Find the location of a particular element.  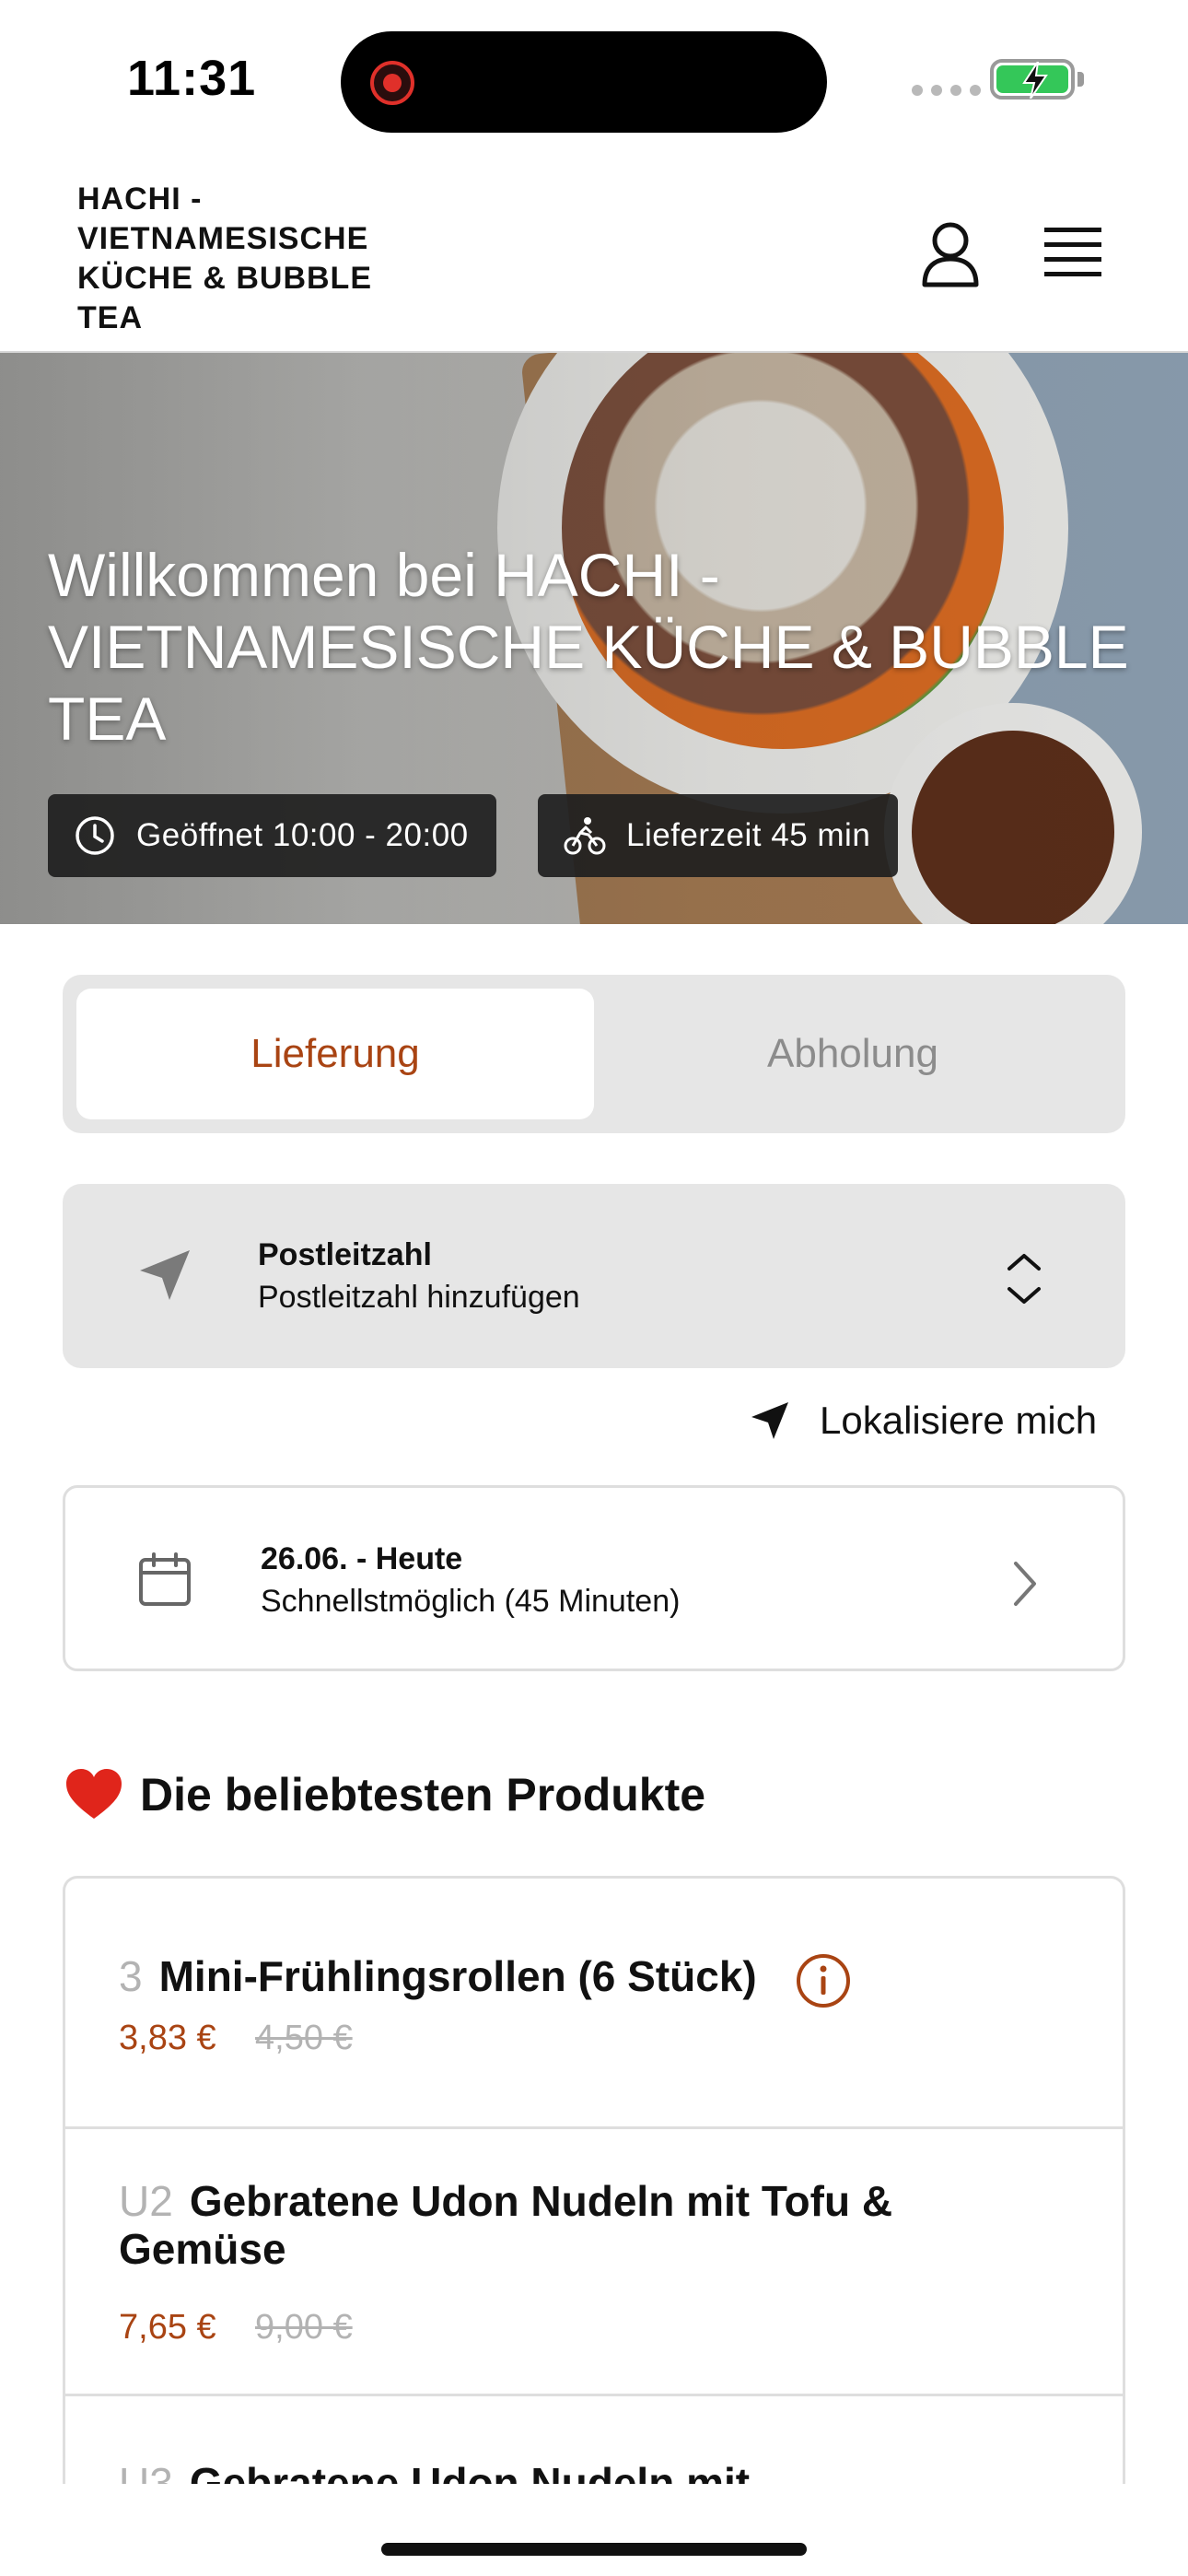

section-heading: Die beliebtesten Produkte is located at coordinates (384, 1794).